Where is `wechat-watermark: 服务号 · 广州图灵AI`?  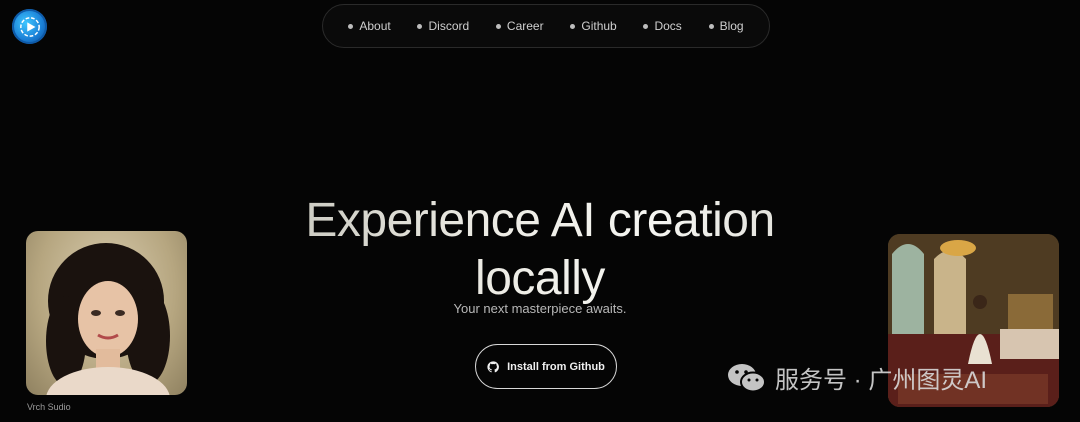
wechat-watermark: 服务号 · 广州图灵AI is located at coordinates (857, 377).